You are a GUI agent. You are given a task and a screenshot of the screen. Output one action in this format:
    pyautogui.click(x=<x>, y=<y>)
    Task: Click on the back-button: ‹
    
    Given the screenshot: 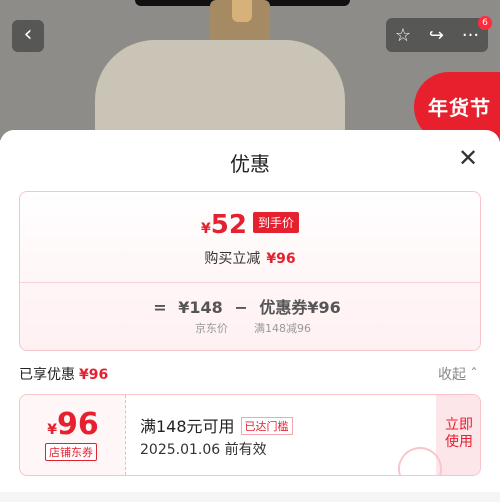 What is the action you would take?
    pyautogui.click(x=28, y=36)
    